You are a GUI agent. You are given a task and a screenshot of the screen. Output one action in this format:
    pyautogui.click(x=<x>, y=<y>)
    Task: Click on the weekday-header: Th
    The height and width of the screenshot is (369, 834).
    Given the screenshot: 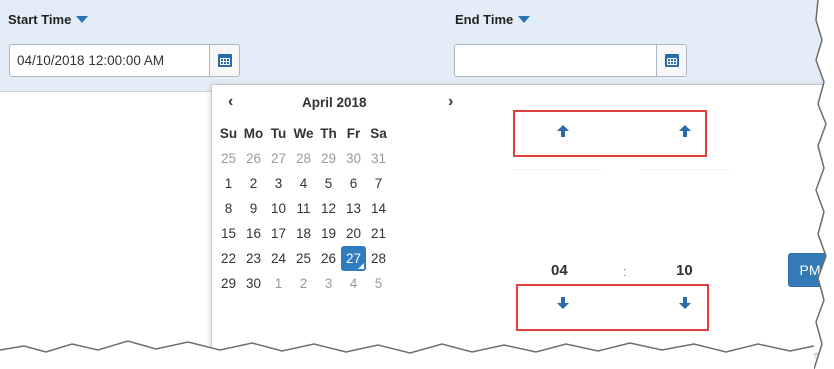 What is the action you would take?
    pyautogui.click(x=328, y=133)
    